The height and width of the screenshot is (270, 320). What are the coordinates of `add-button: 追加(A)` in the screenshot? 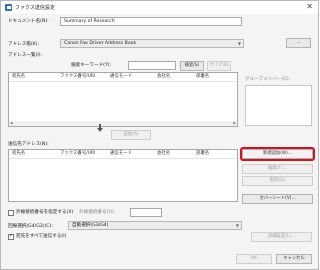 It's located at (131, 135).